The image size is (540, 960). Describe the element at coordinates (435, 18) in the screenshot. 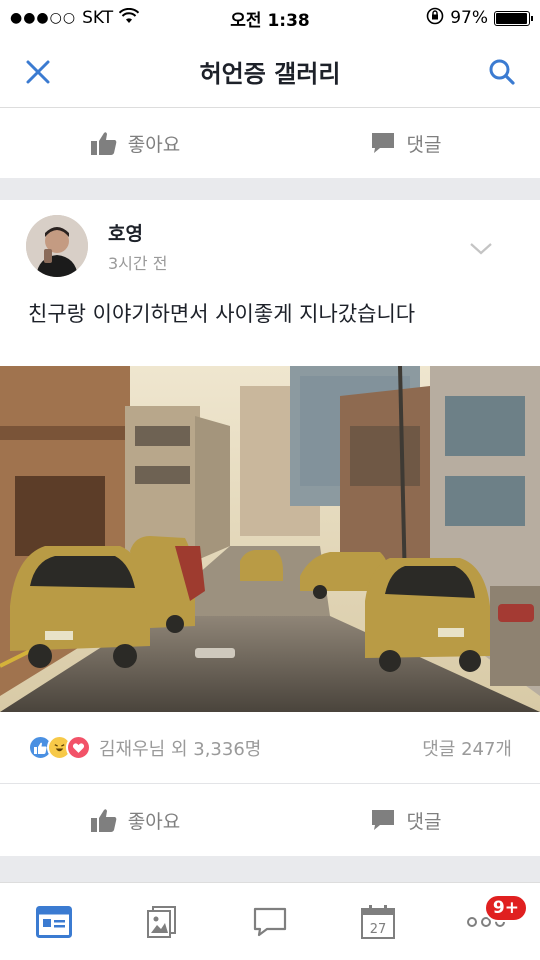

I see `orientation-lock-icon` at that location.